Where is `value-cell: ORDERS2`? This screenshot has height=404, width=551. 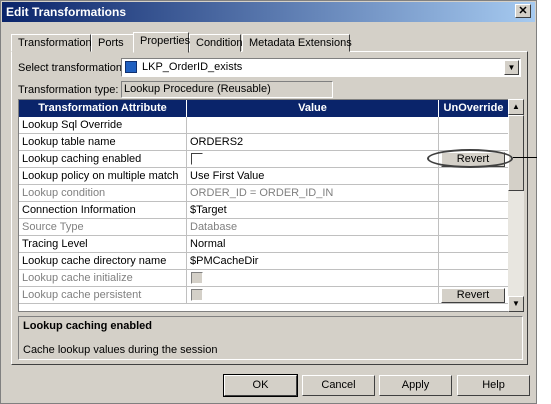
value-cell: ORDERS2 is located at coordinates (313, 142).